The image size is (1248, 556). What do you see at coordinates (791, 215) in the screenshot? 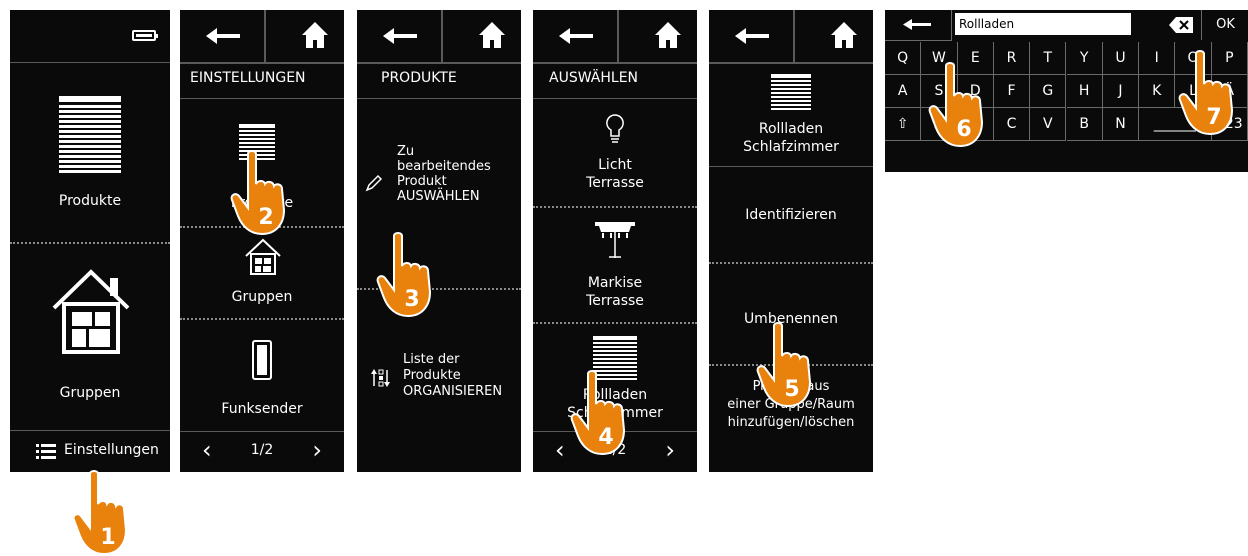
I see `identify-button: Identifizieren` at bounding box center [791, 215].